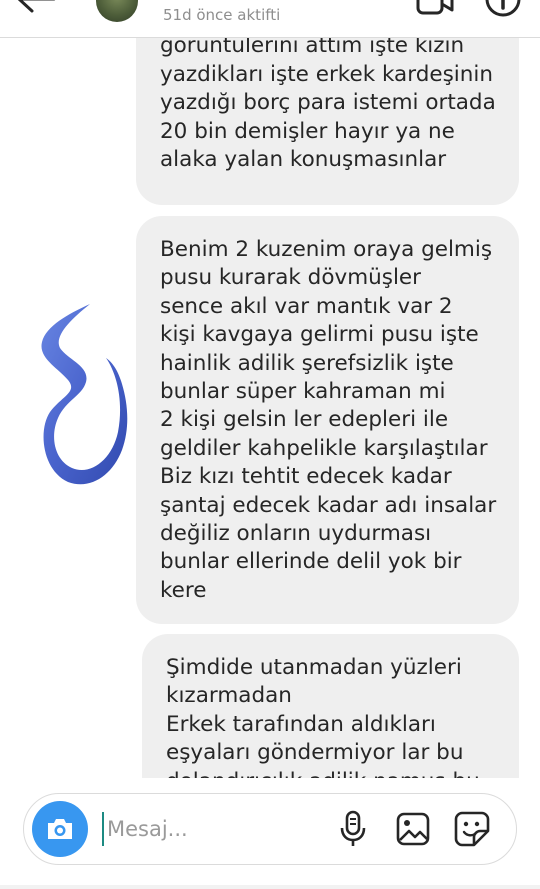 The width and height of the screenshot is (540, 889). I want to click on microphone-icon, so click(353, 829).